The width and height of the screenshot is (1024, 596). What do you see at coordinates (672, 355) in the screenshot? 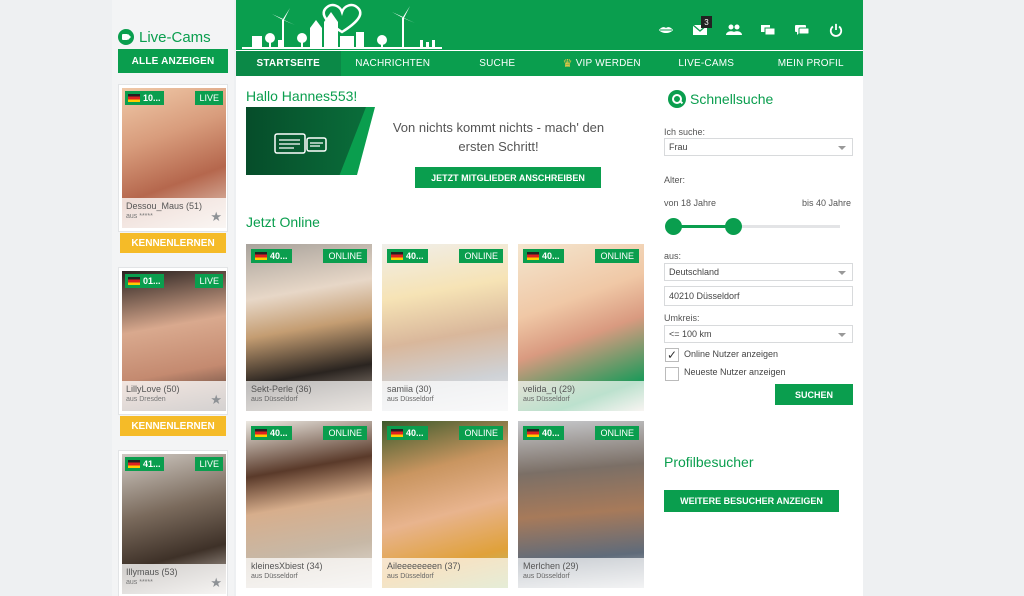
I see `online-users-checkbox: ✓` at bounding box center [672, 355].